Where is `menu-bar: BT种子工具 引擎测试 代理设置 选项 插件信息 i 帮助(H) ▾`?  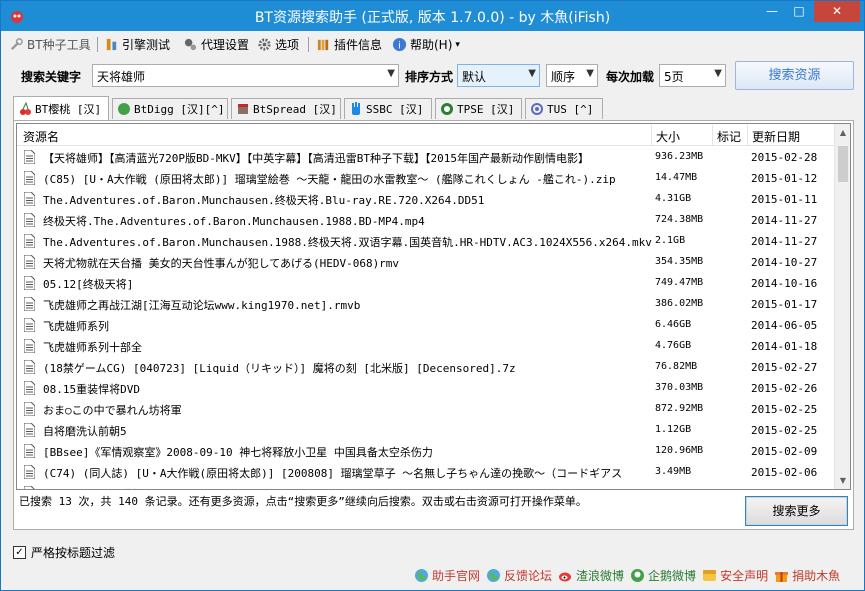
menu-bar: BT种子工具 引擎测试 代理设置 选项 插件信息 i 帮助(H) ▾ is located at coordinates (432, 44).